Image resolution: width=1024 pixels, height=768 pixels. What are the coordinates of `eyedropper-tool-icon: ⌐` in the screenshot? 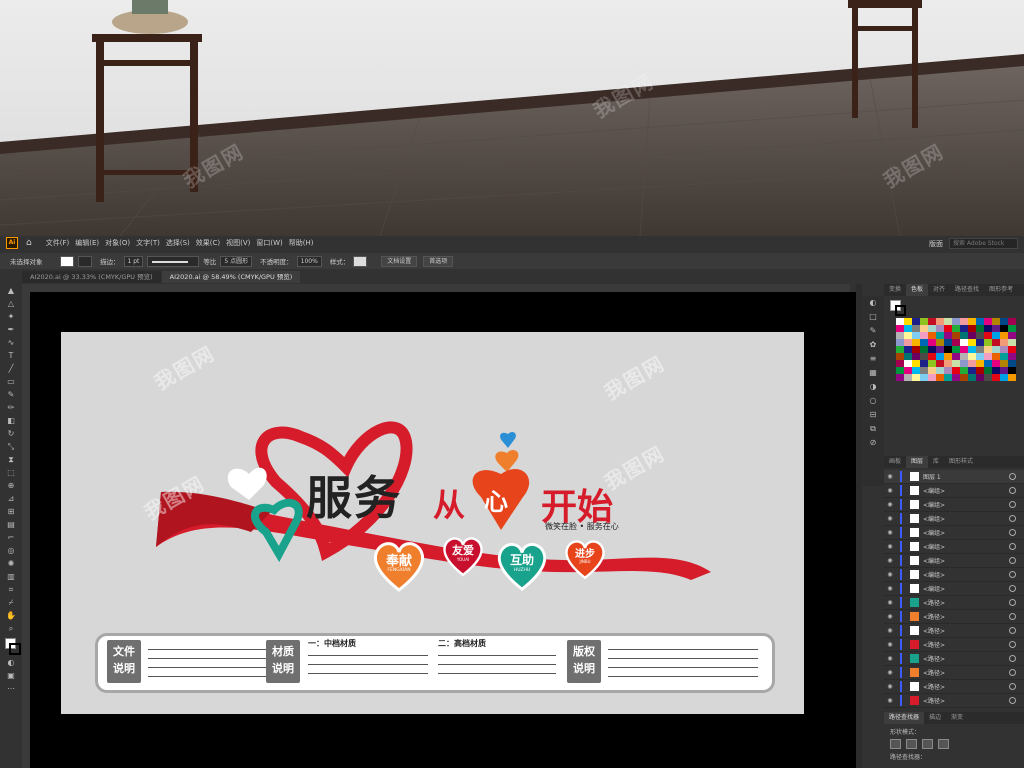 It's located at (11, 538).